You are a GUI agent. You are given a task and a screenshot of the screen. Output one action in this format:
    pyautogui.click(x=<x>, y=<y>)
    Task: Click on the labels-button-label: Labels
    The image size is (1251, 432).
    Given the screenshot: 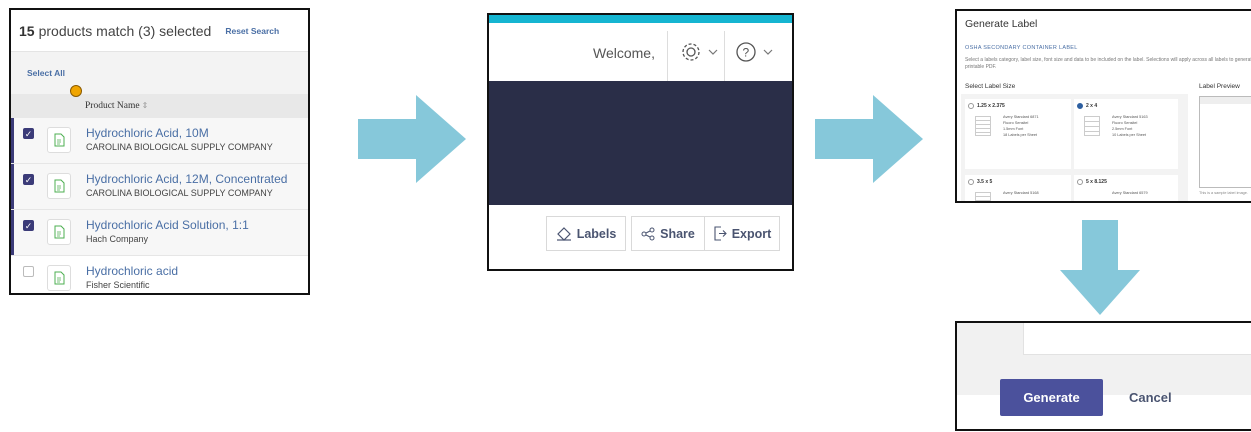 What is the action you would take?
    pyautogui.click(x=596, y=233)
    